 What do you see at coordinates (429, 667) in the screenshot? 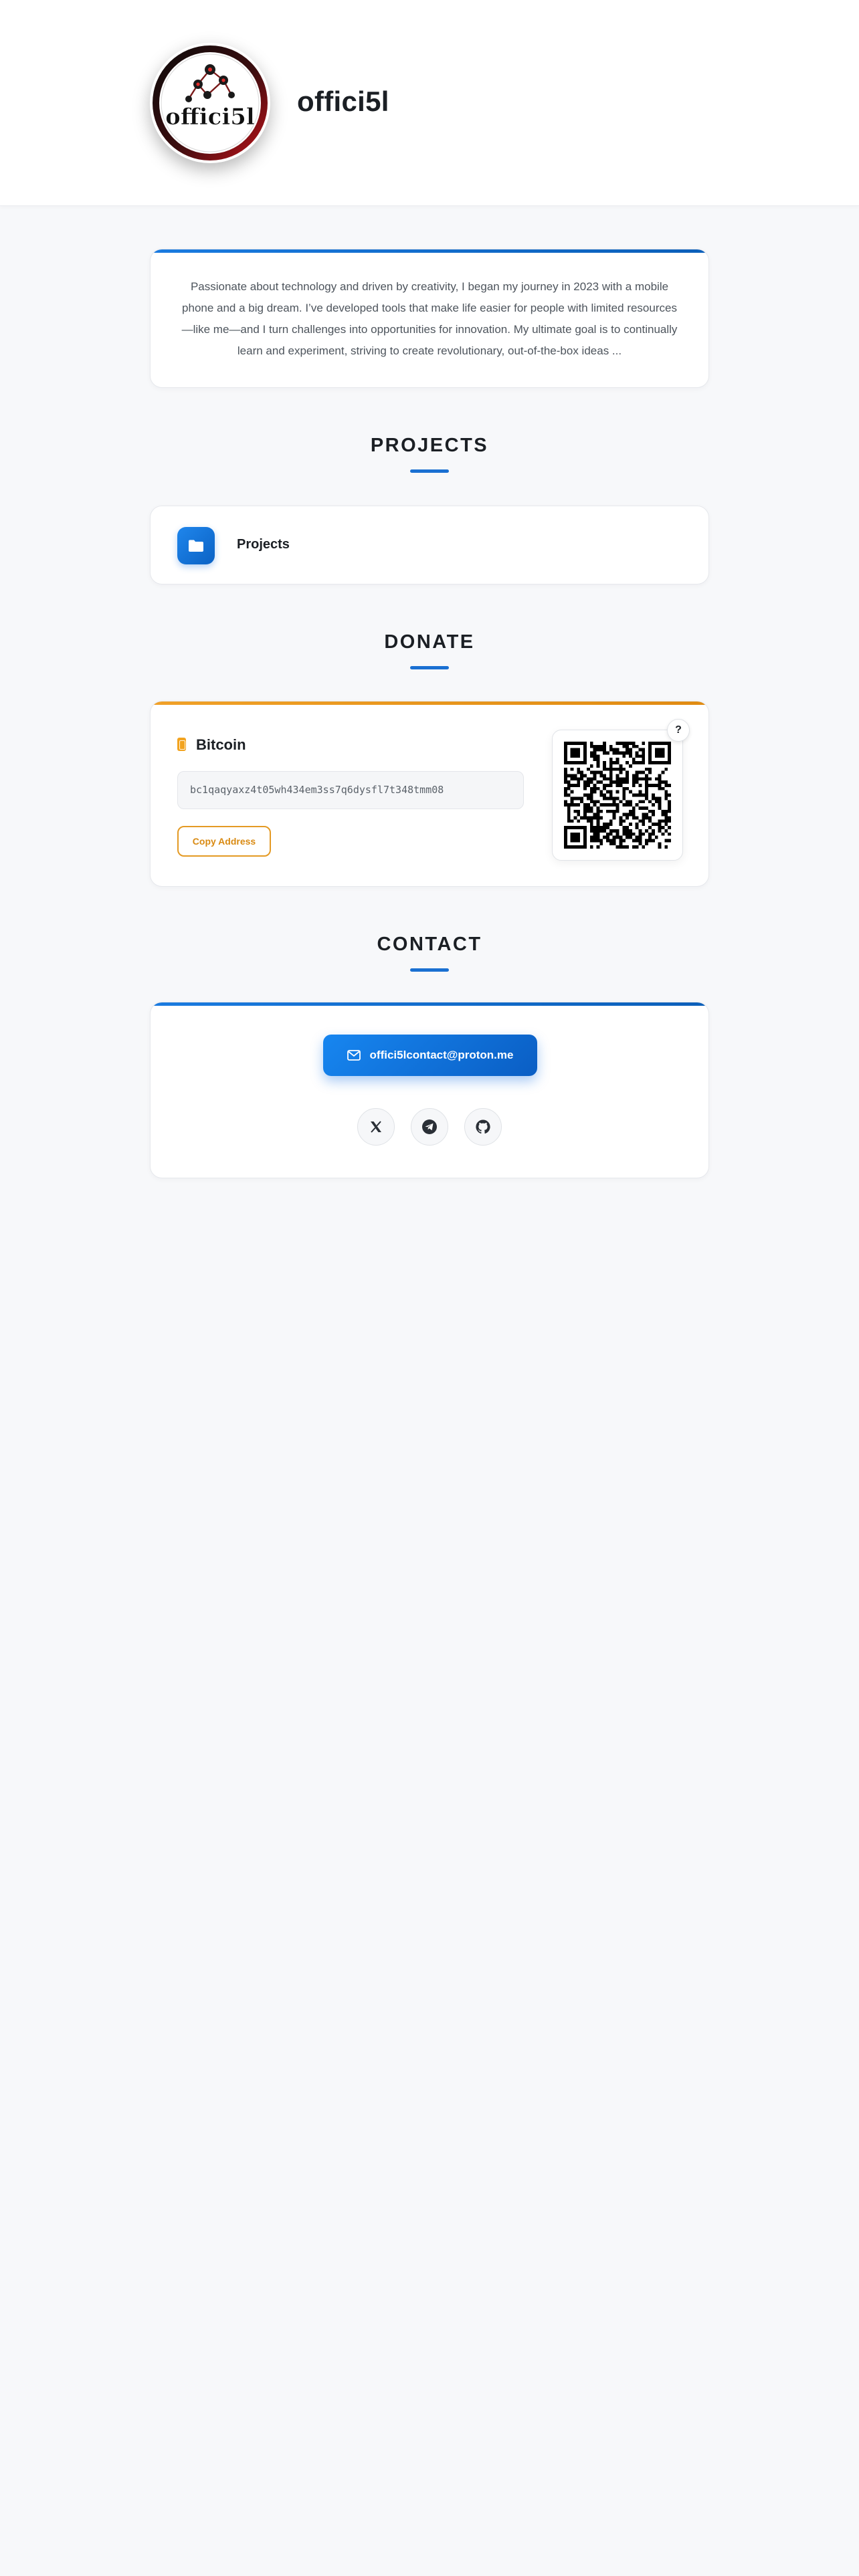
I see `donate-heading-underline` at bounding box center [429, 667].